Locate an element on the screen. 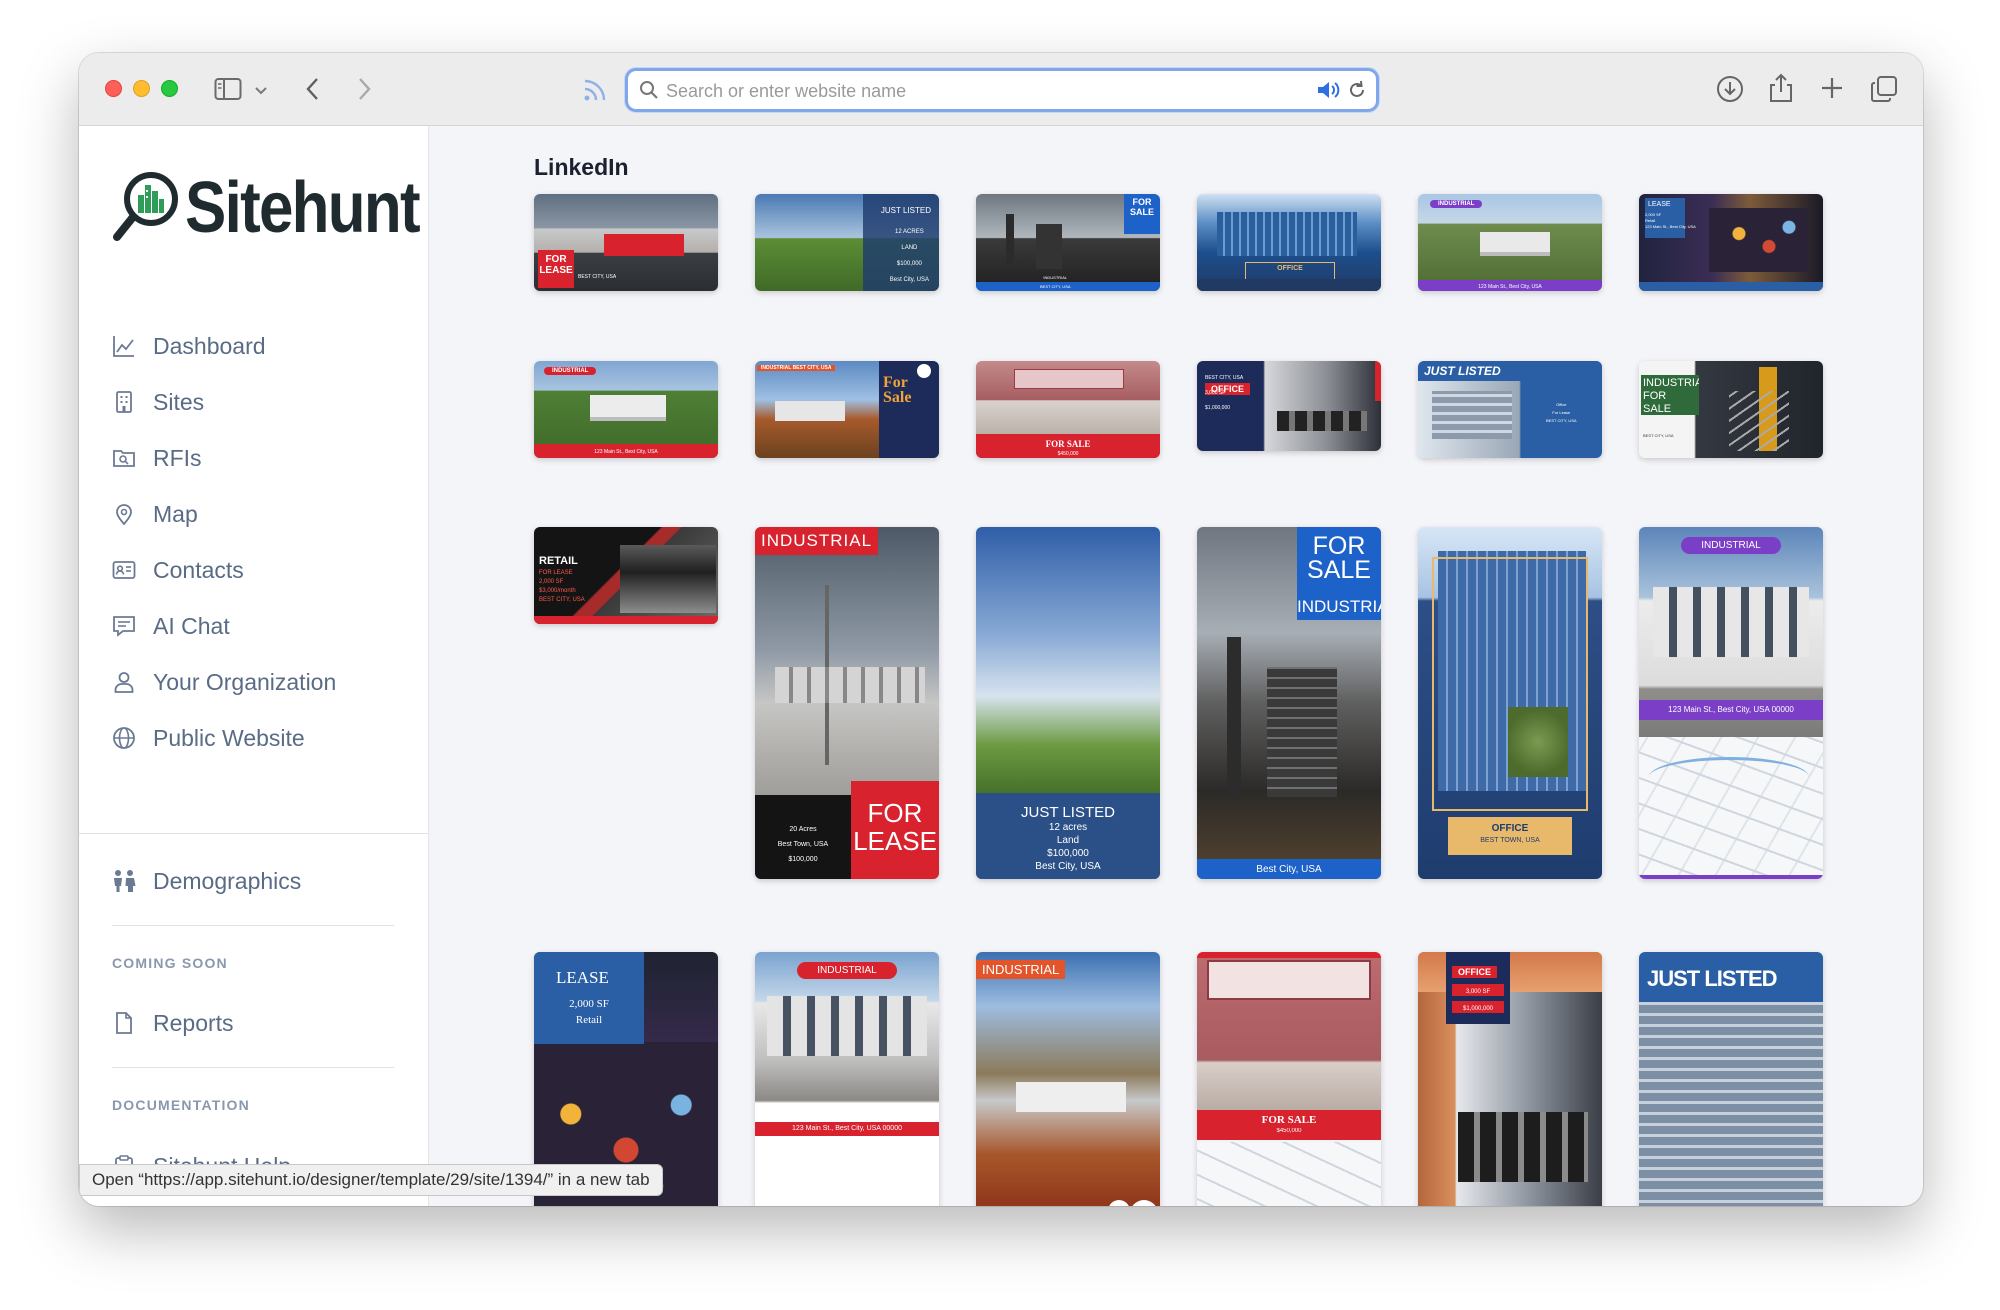  nav-map: Map is located at coordinates (154, 514).